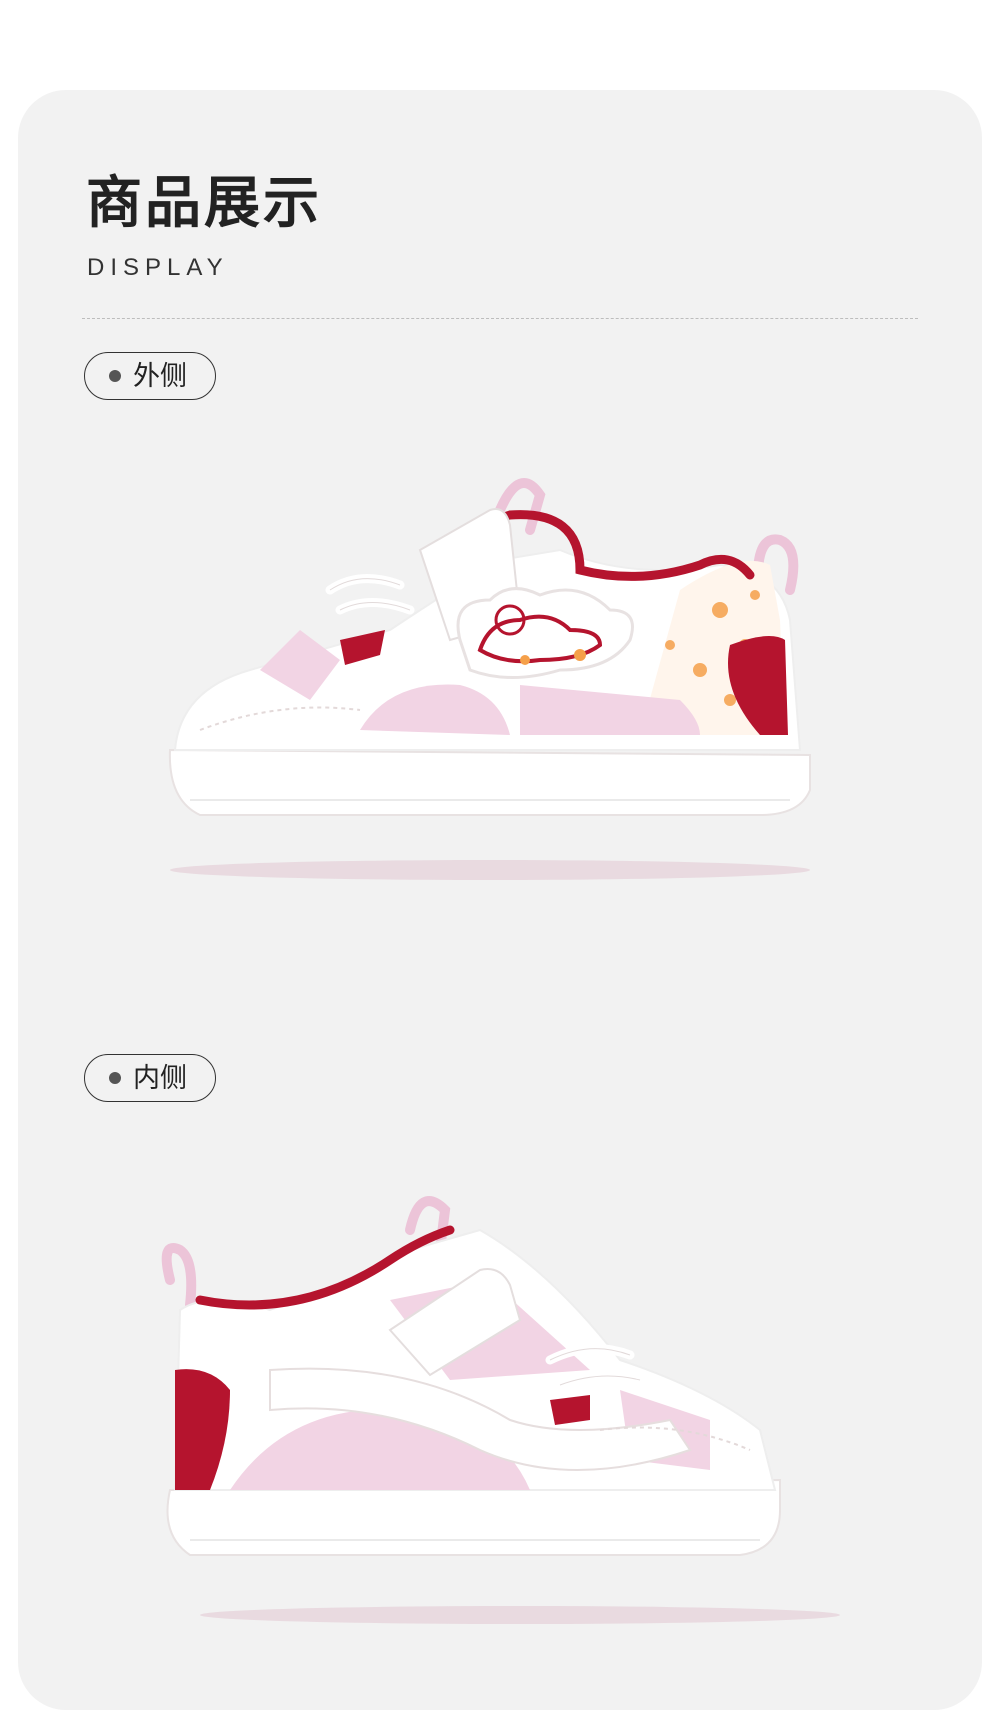  I want to click on view-tag-label: 外侧, so click(160, 376).